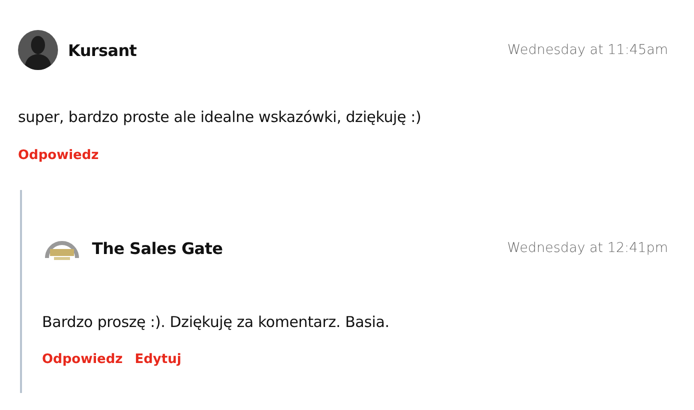  Describe the element at coordinates (103, 50) in the screenshot. I see `author-name: Kursant` at that location.